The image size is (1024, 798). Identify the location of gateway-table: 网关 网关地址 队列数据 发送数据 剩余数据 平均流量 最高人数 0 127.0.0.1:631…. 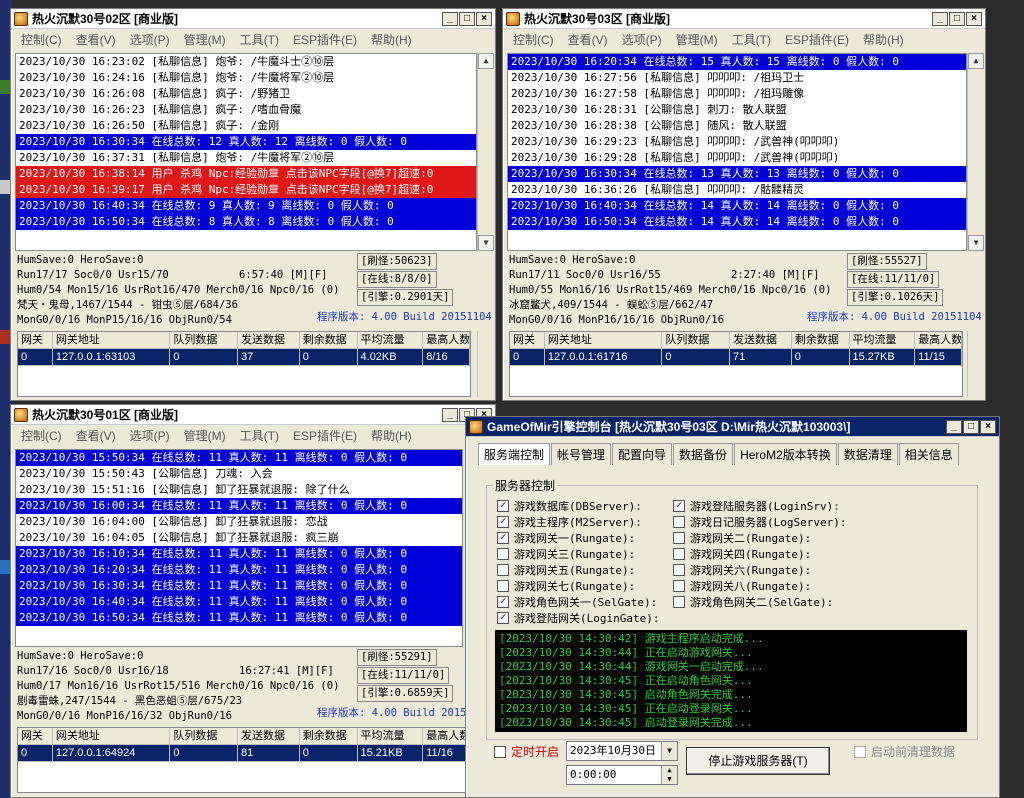
(244, 364).